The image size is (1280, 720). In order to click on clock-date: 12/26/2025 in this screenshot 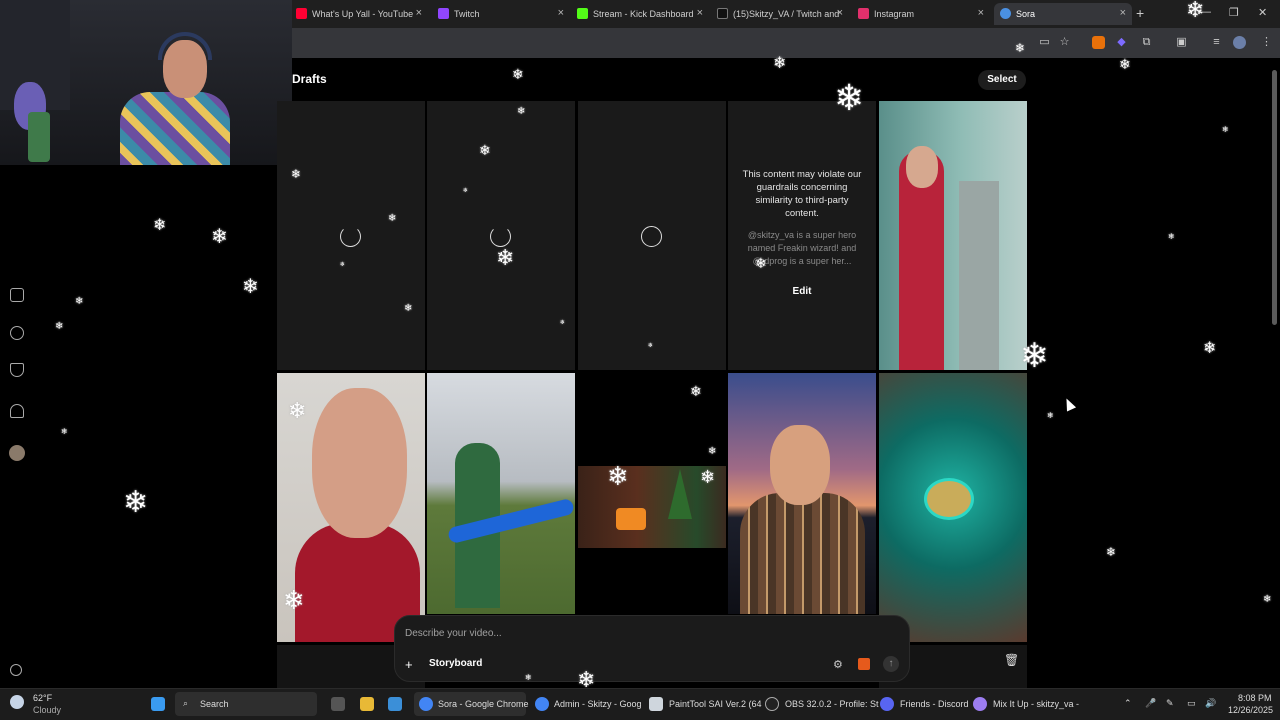, I will do `click(1250, 710)`.